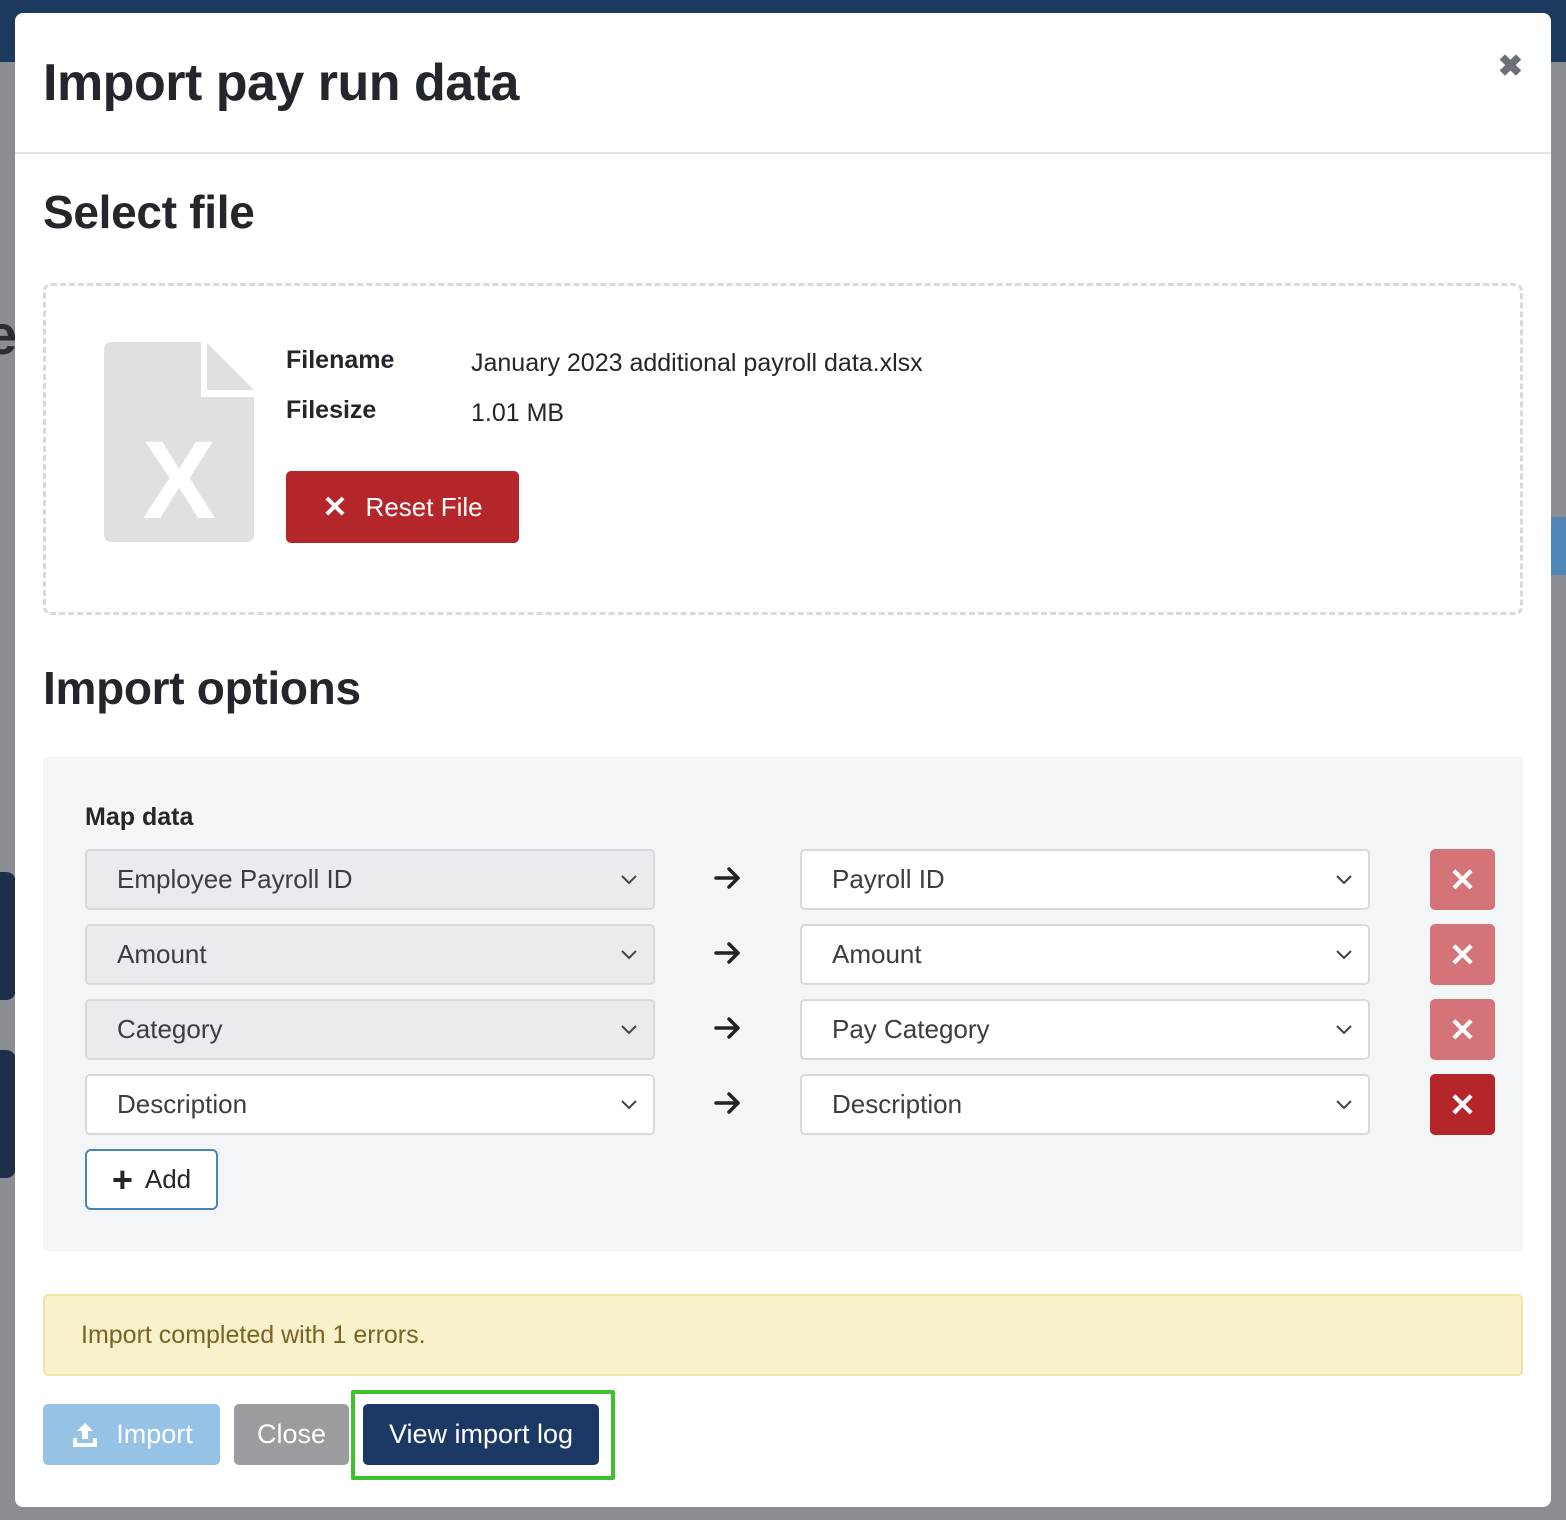 The height and width of the screenshot is (1520, 1566). What do you see at coordinates (335, 507) in the screenshot?
I see `close-icon: ✕` at bounding box center [335, 507].